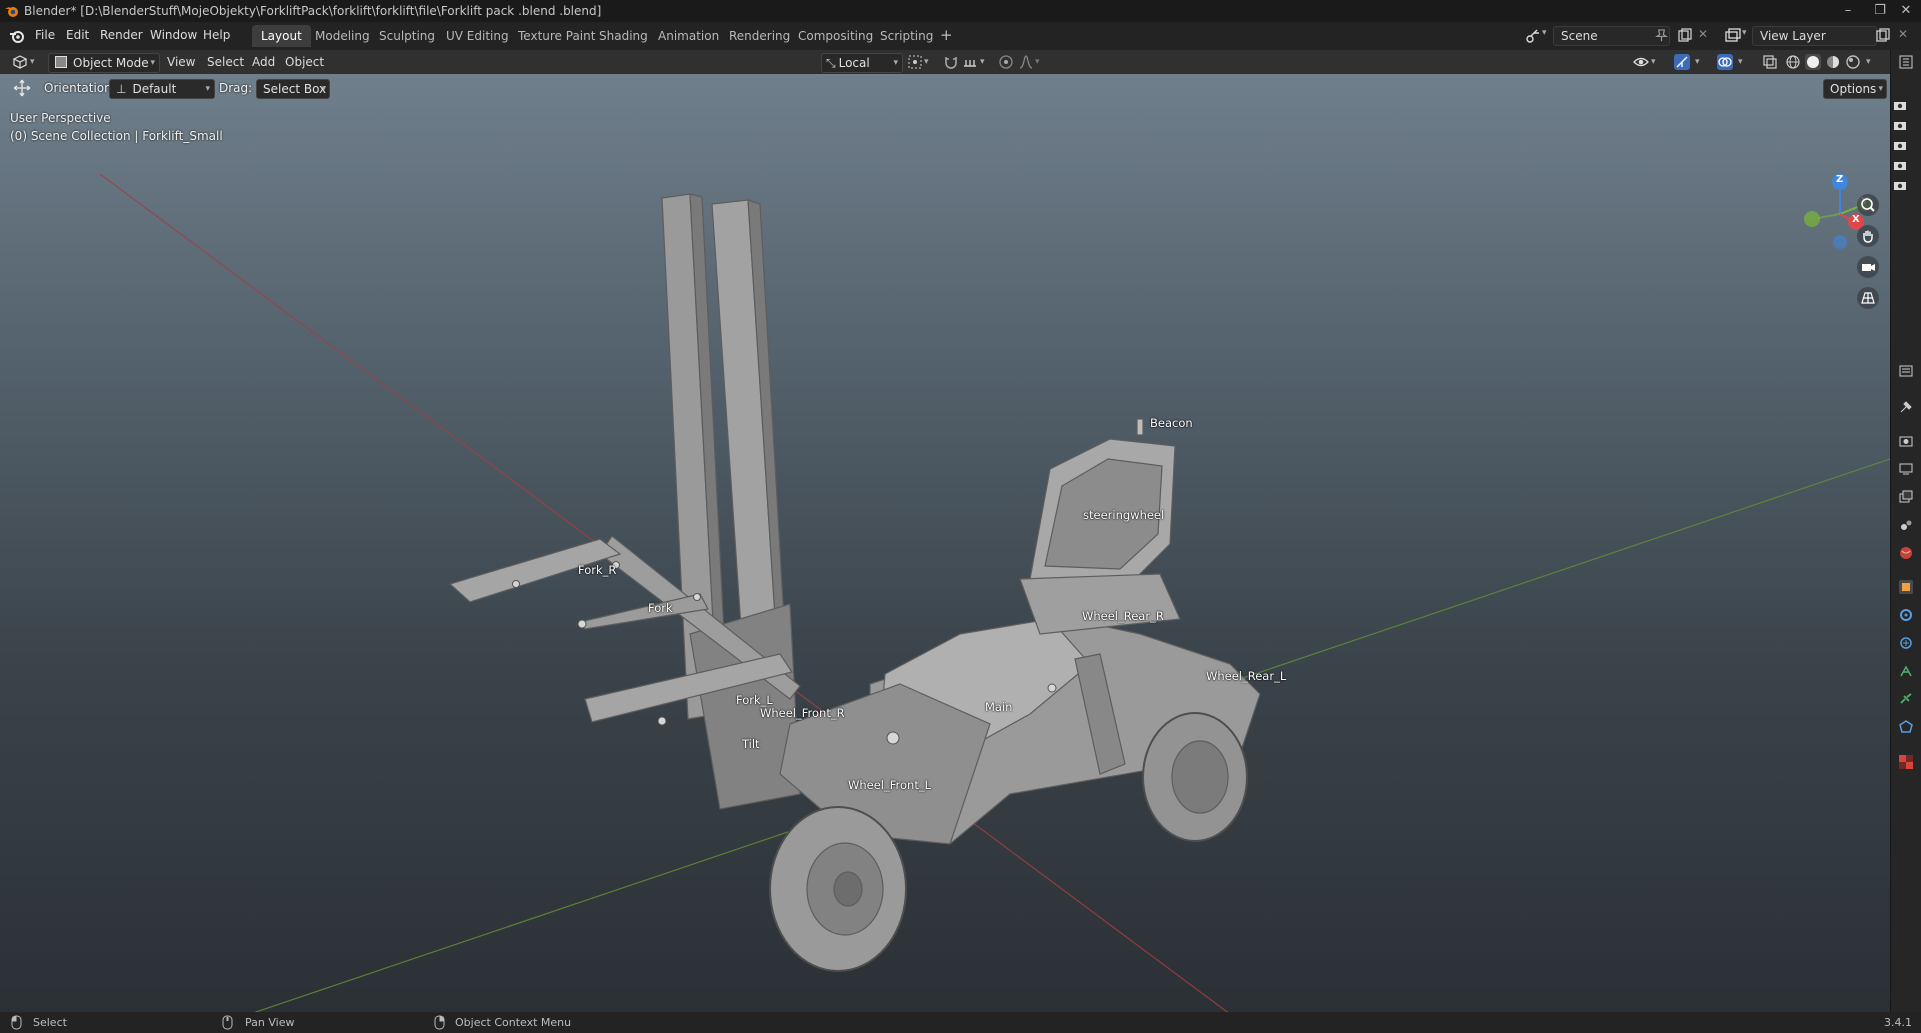  Describe the element at coordinates (915, 62) in the screenshot. I see `pivot-point-icon` at that location.